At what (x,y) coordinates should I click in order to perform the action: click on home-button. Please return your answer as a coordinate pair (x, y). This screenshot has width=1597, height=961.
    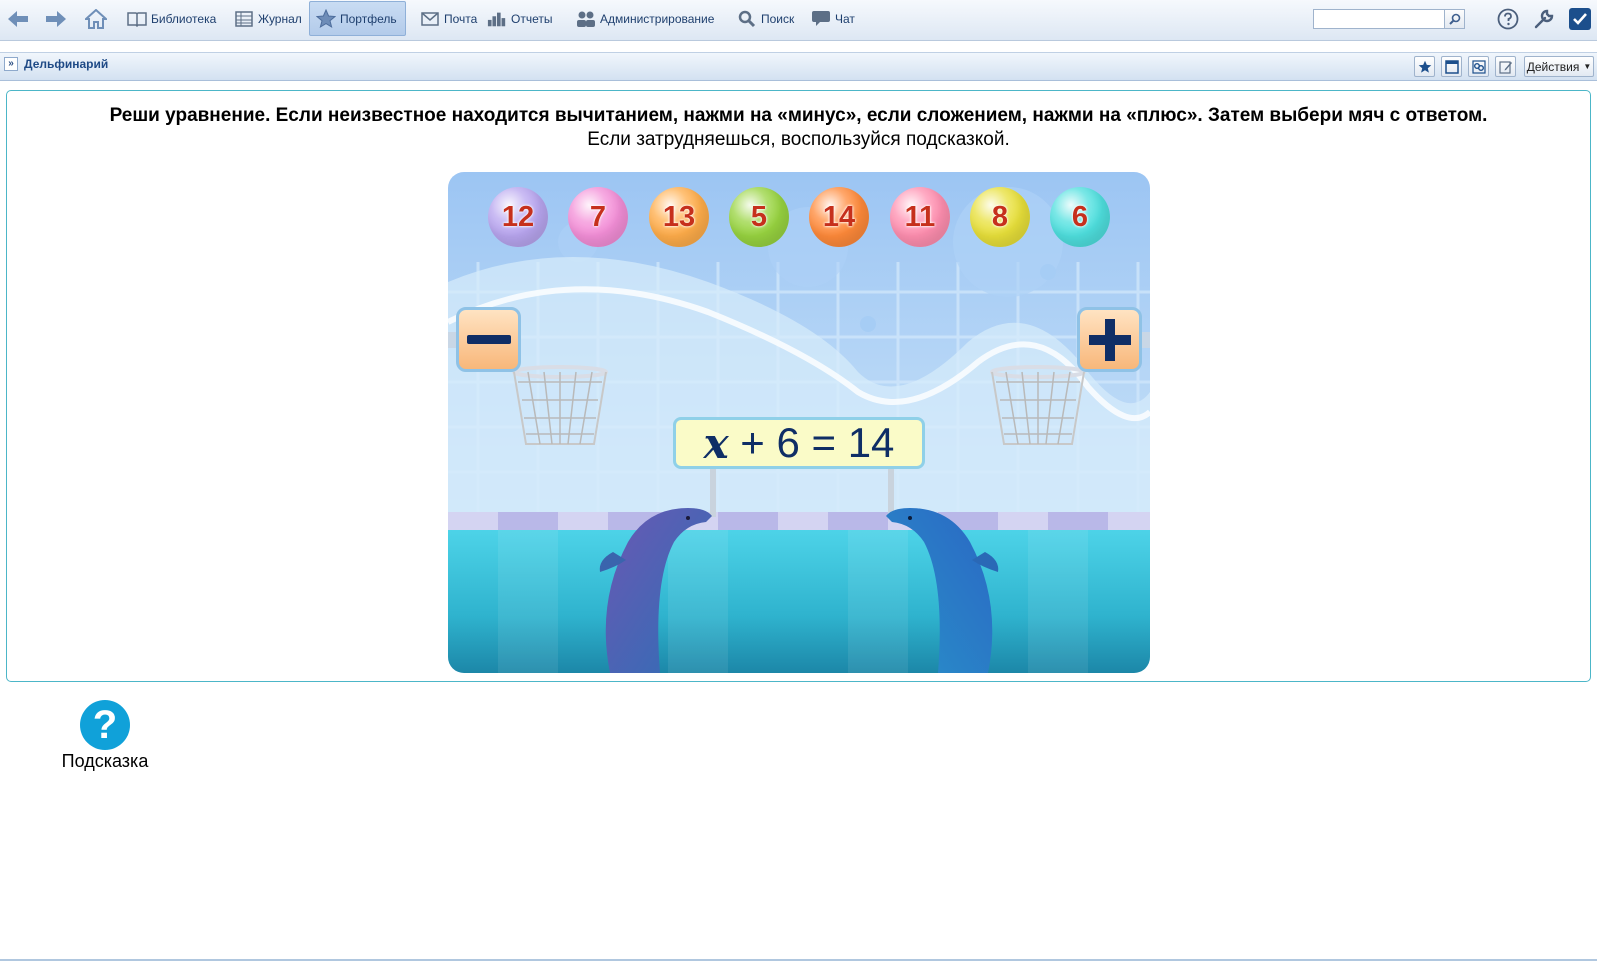
    Looking at the image, I should click on (96, 18).